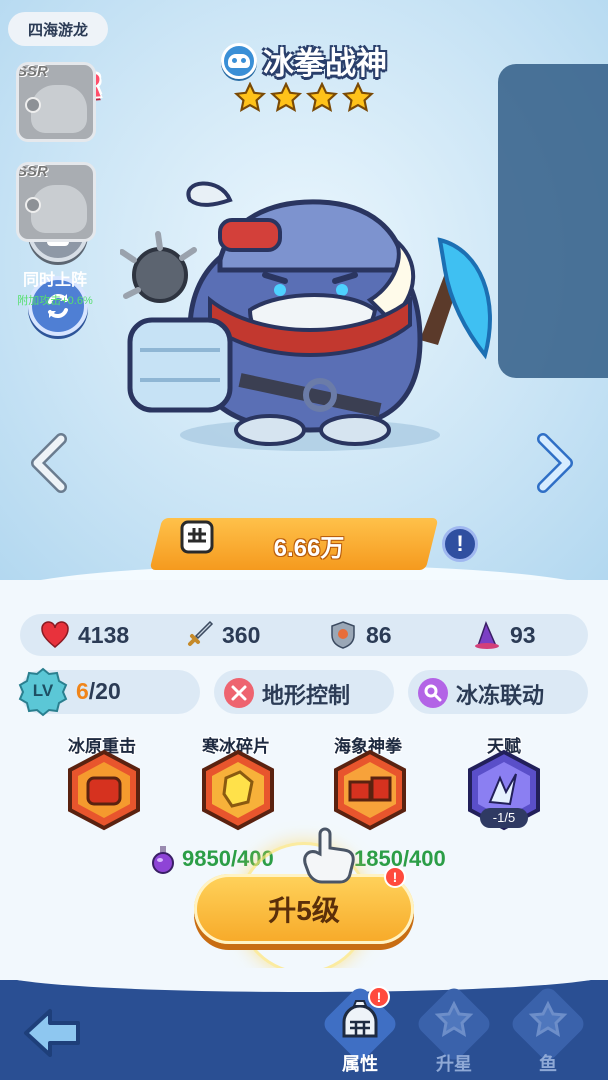 This screenshot has height=1080, width=608. I want to click on tag-freeze-label: 冰冻联动, so click(500, 695).